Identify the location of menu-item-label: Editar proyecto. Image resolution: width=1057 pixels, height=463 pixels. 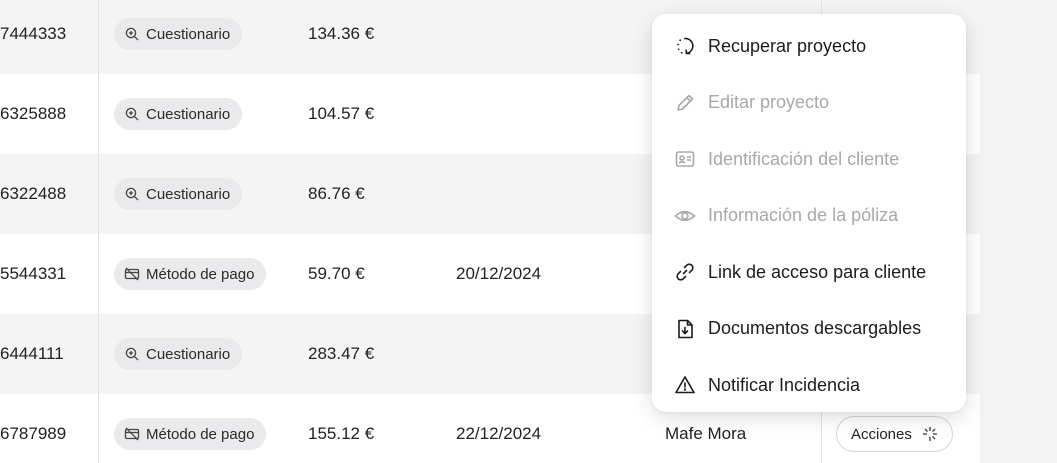
(769, 102).